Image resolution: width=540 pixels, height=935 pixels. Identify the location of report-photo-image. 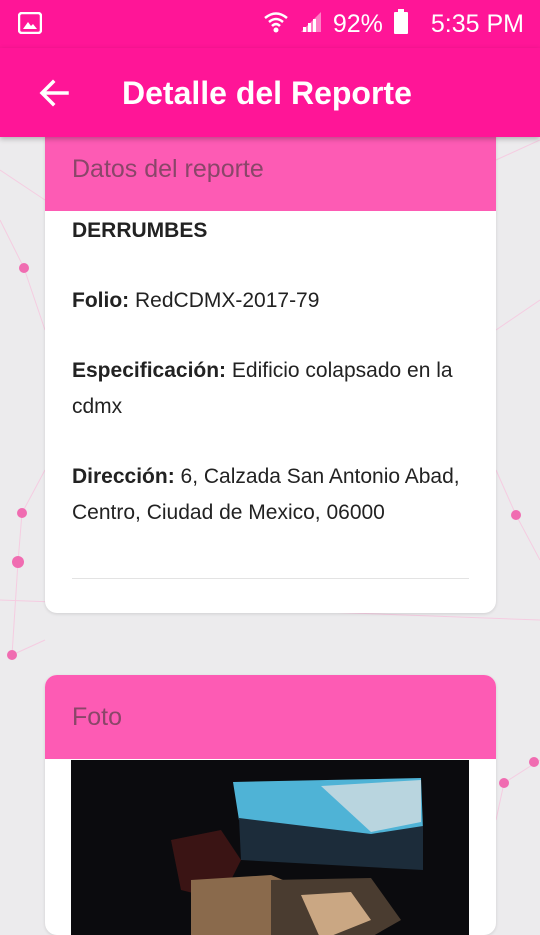
(270, 847).